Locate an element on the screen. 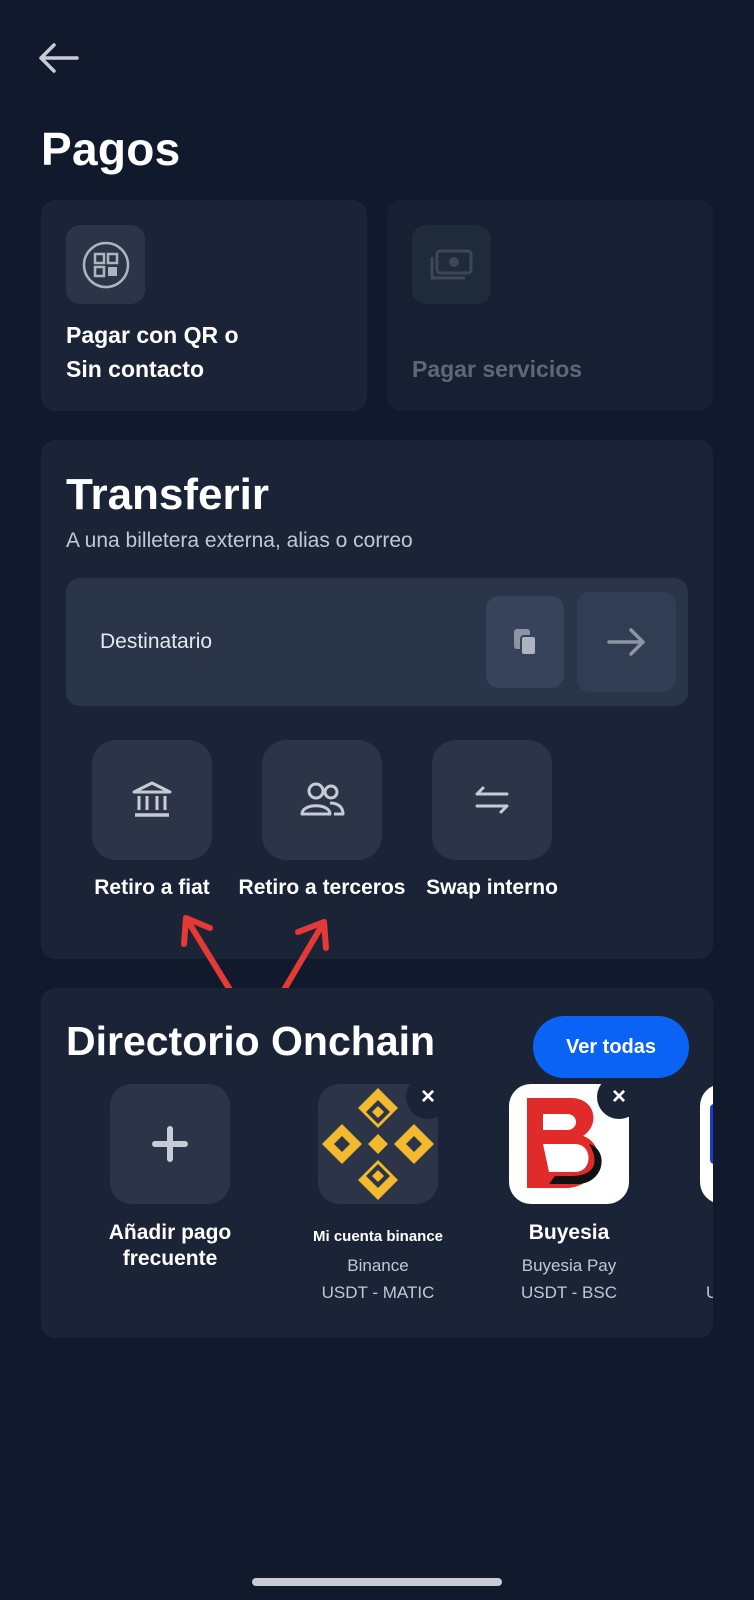  arrow-right-icon is located at coordinates (625, 642).